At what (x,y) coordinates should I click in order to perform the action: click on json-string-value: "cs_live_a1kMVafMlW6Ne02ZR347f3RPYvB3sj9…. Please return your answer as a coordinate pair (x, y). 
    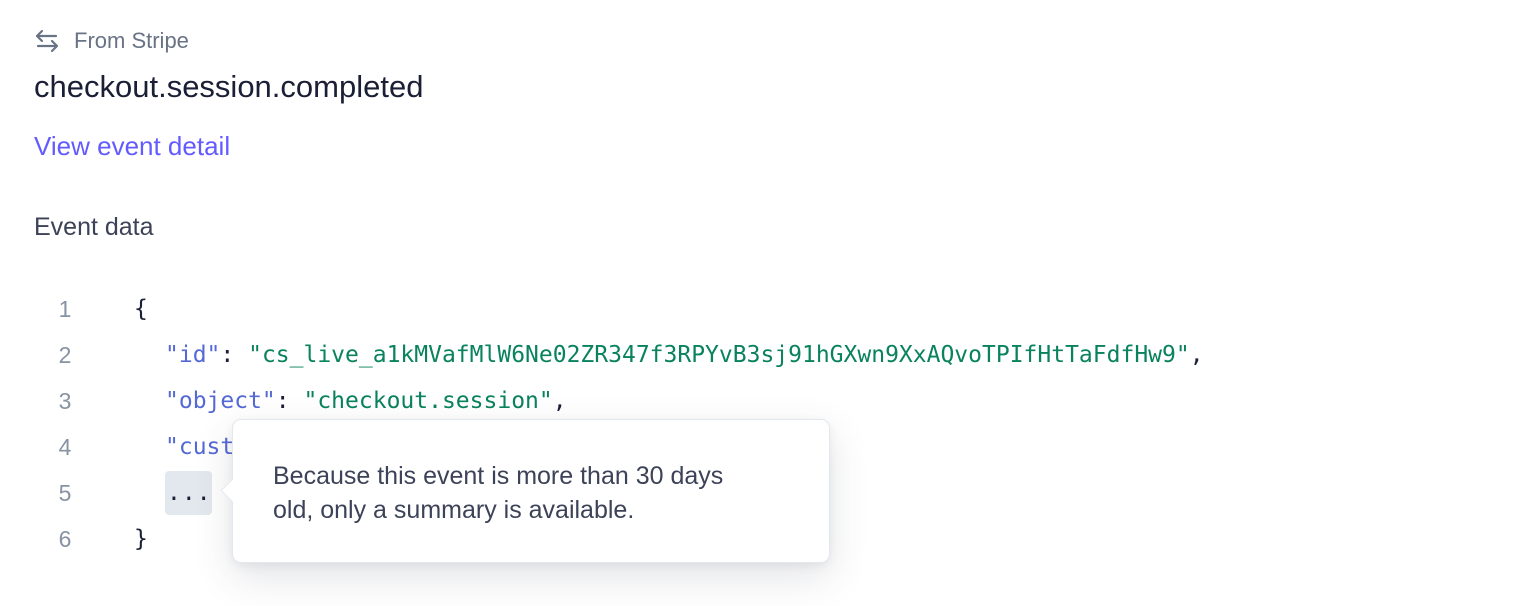
    Looking at the image, I should click on (719, 355).